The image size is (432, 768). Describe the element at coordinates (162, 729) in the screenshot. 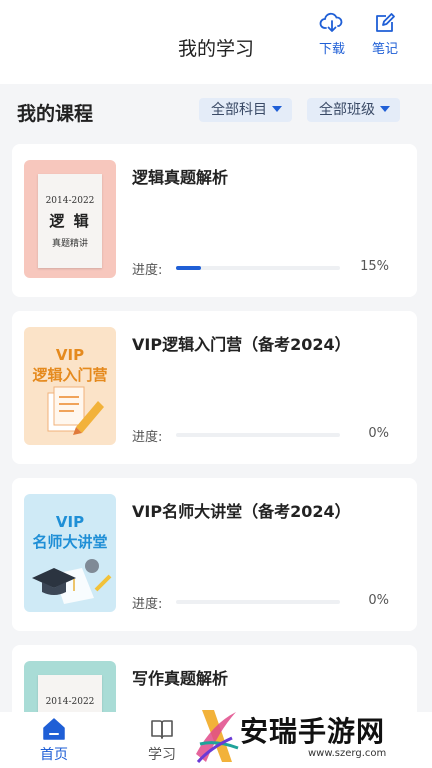

I see `book-icon` at that location.